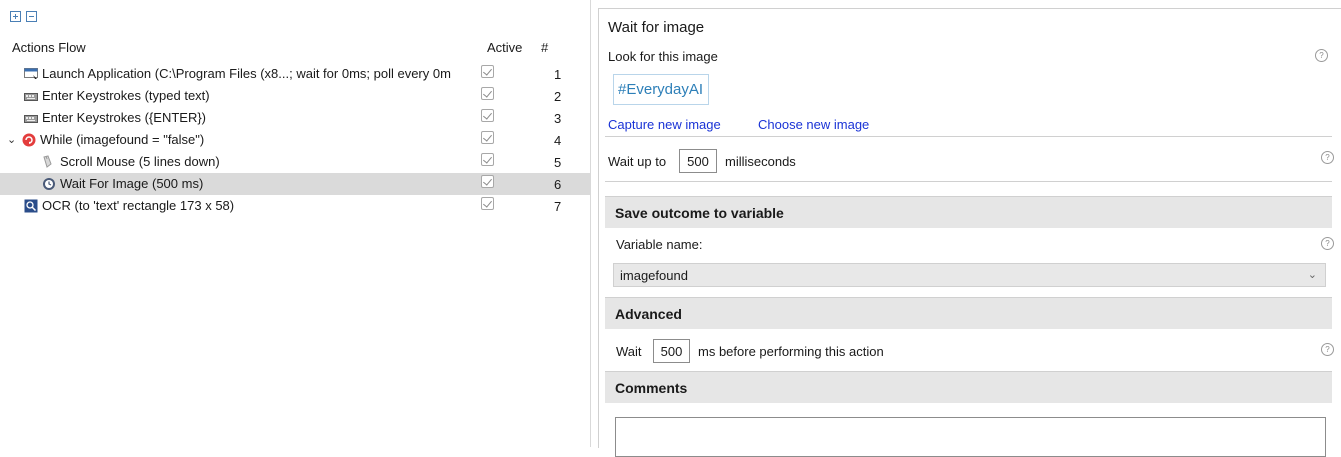 The image size is (1341, 457). What do you see at coordinates (671, 351) in the screenshot?
I see `pre-delay-input: 500` at bounding box center [671, 351].